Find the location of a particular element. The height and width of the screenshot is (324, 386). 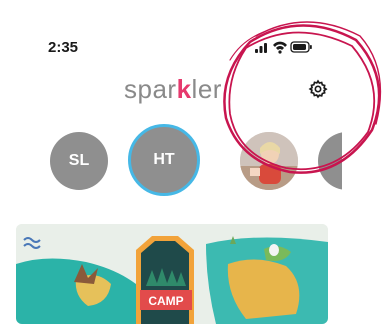

sparkler-logo: sparkler is located at coordinates (173, 89).